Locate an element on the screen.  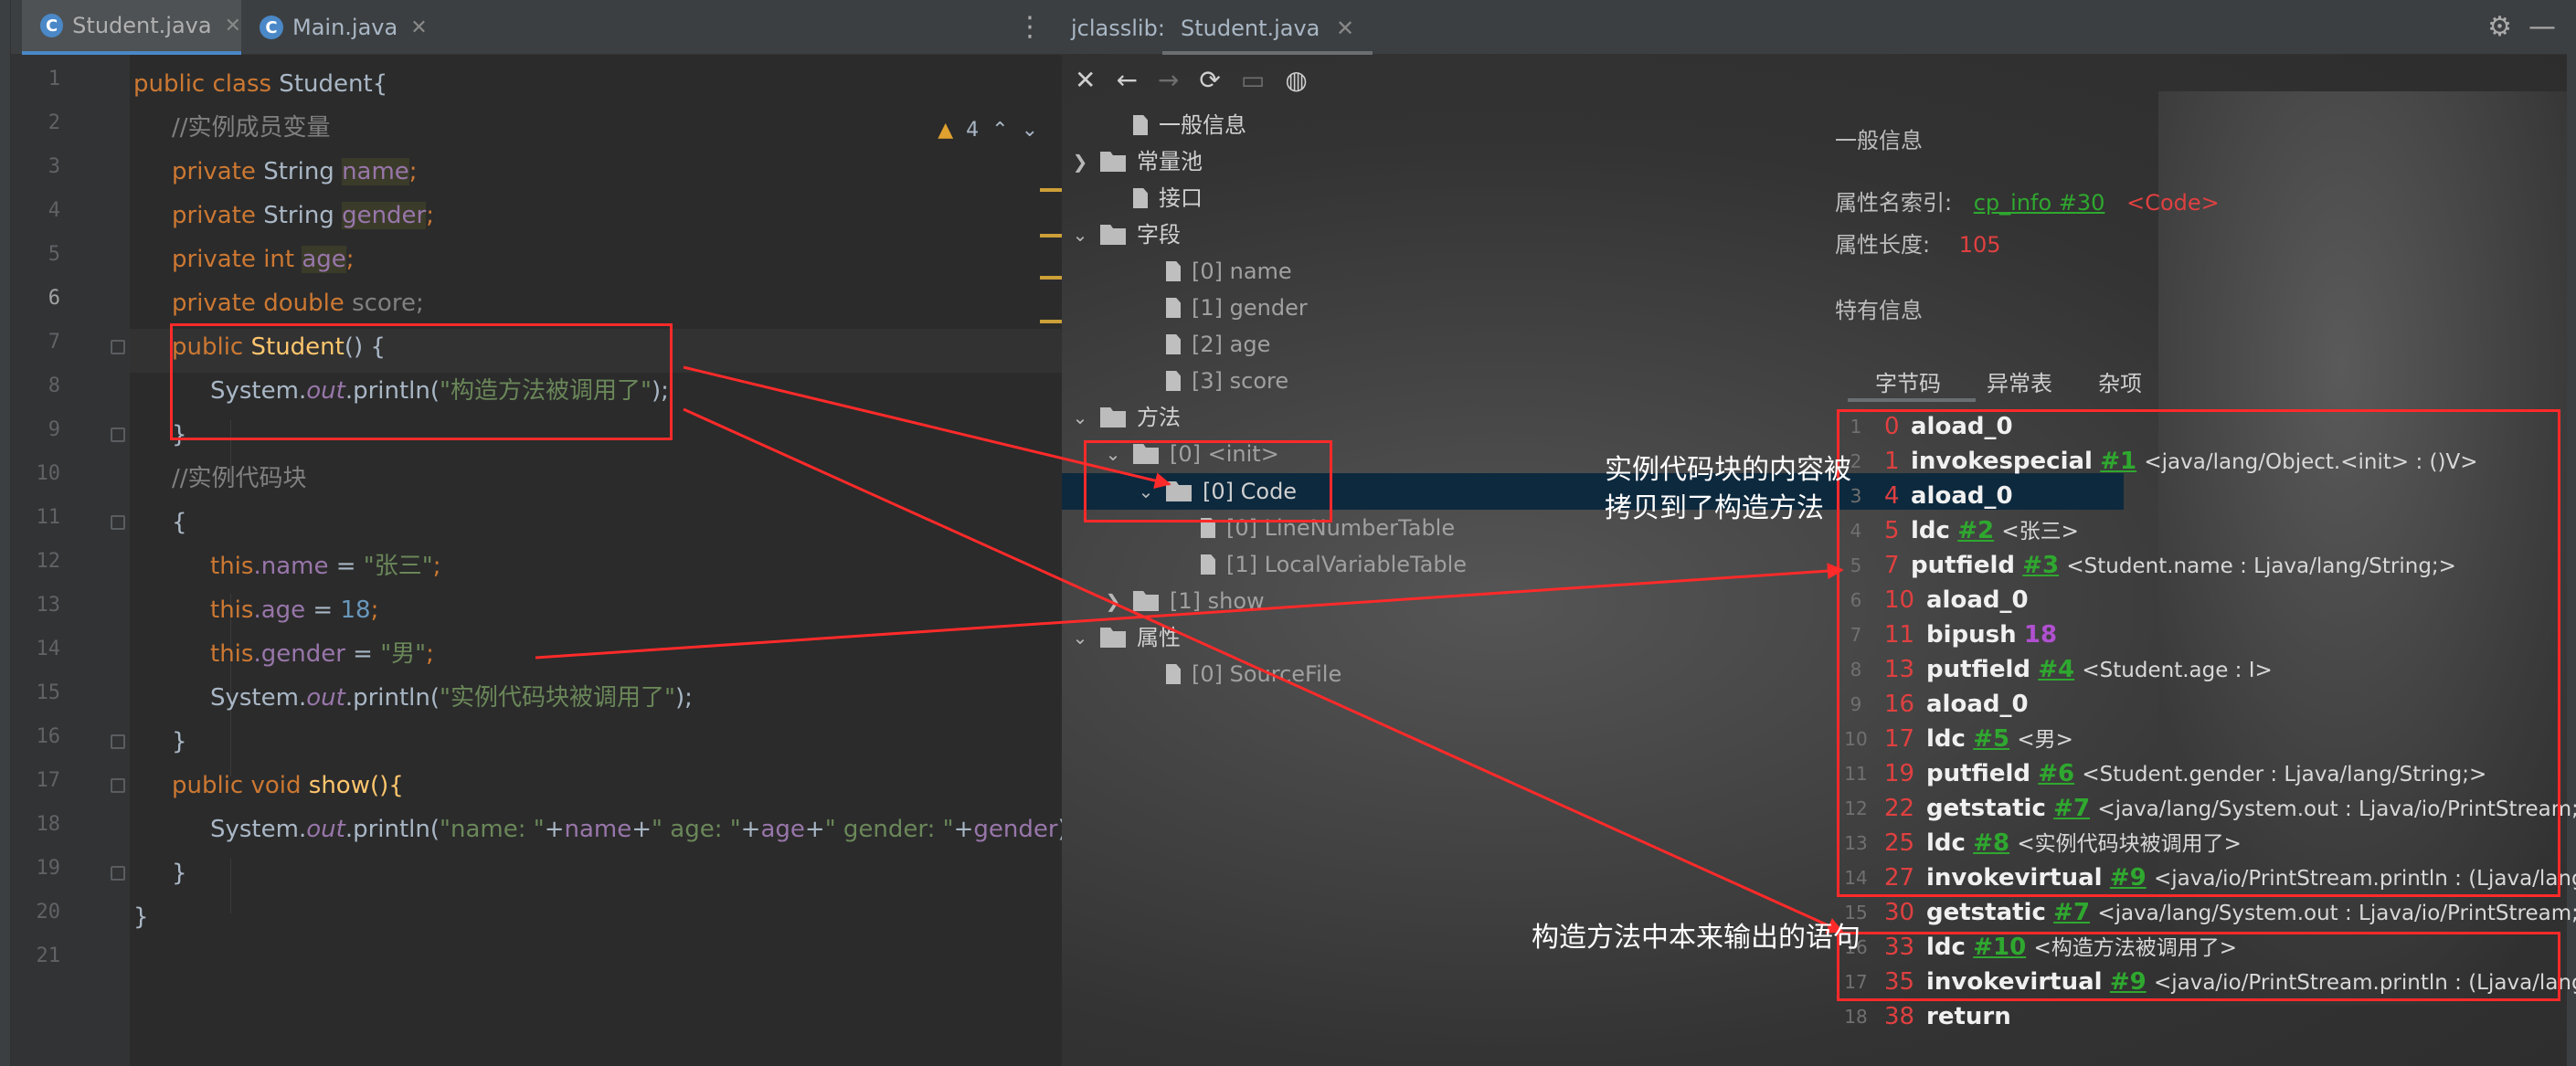
bytecode-instruction: return is located at coordinates (1968, 1016).